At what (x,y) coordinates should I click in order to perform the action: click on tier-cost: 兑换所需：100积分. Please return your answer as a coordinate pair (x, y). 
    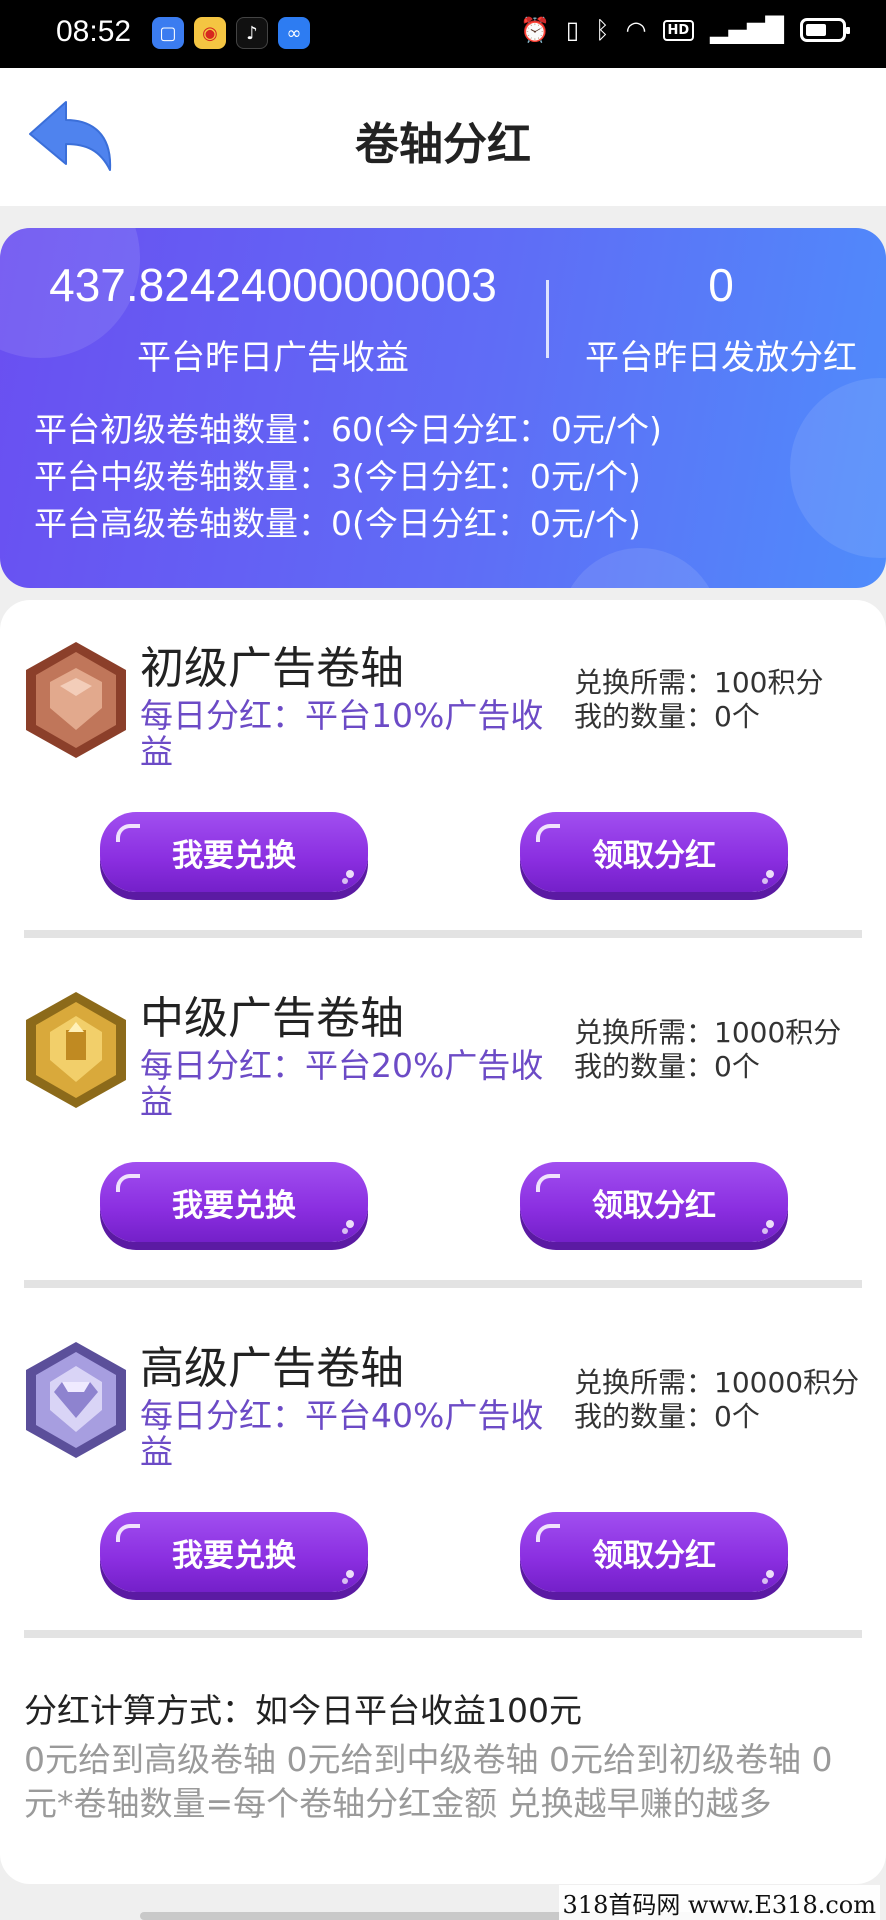
    Looking at the image, I should click on (699, 682).